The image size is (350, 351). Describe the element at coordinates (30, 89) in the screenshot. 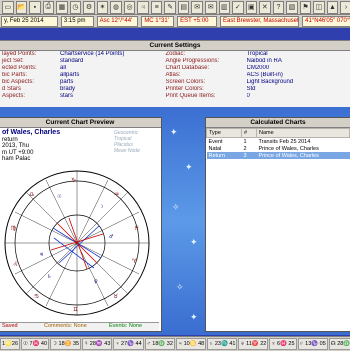

I see `setting-label: d Stars` at that location.